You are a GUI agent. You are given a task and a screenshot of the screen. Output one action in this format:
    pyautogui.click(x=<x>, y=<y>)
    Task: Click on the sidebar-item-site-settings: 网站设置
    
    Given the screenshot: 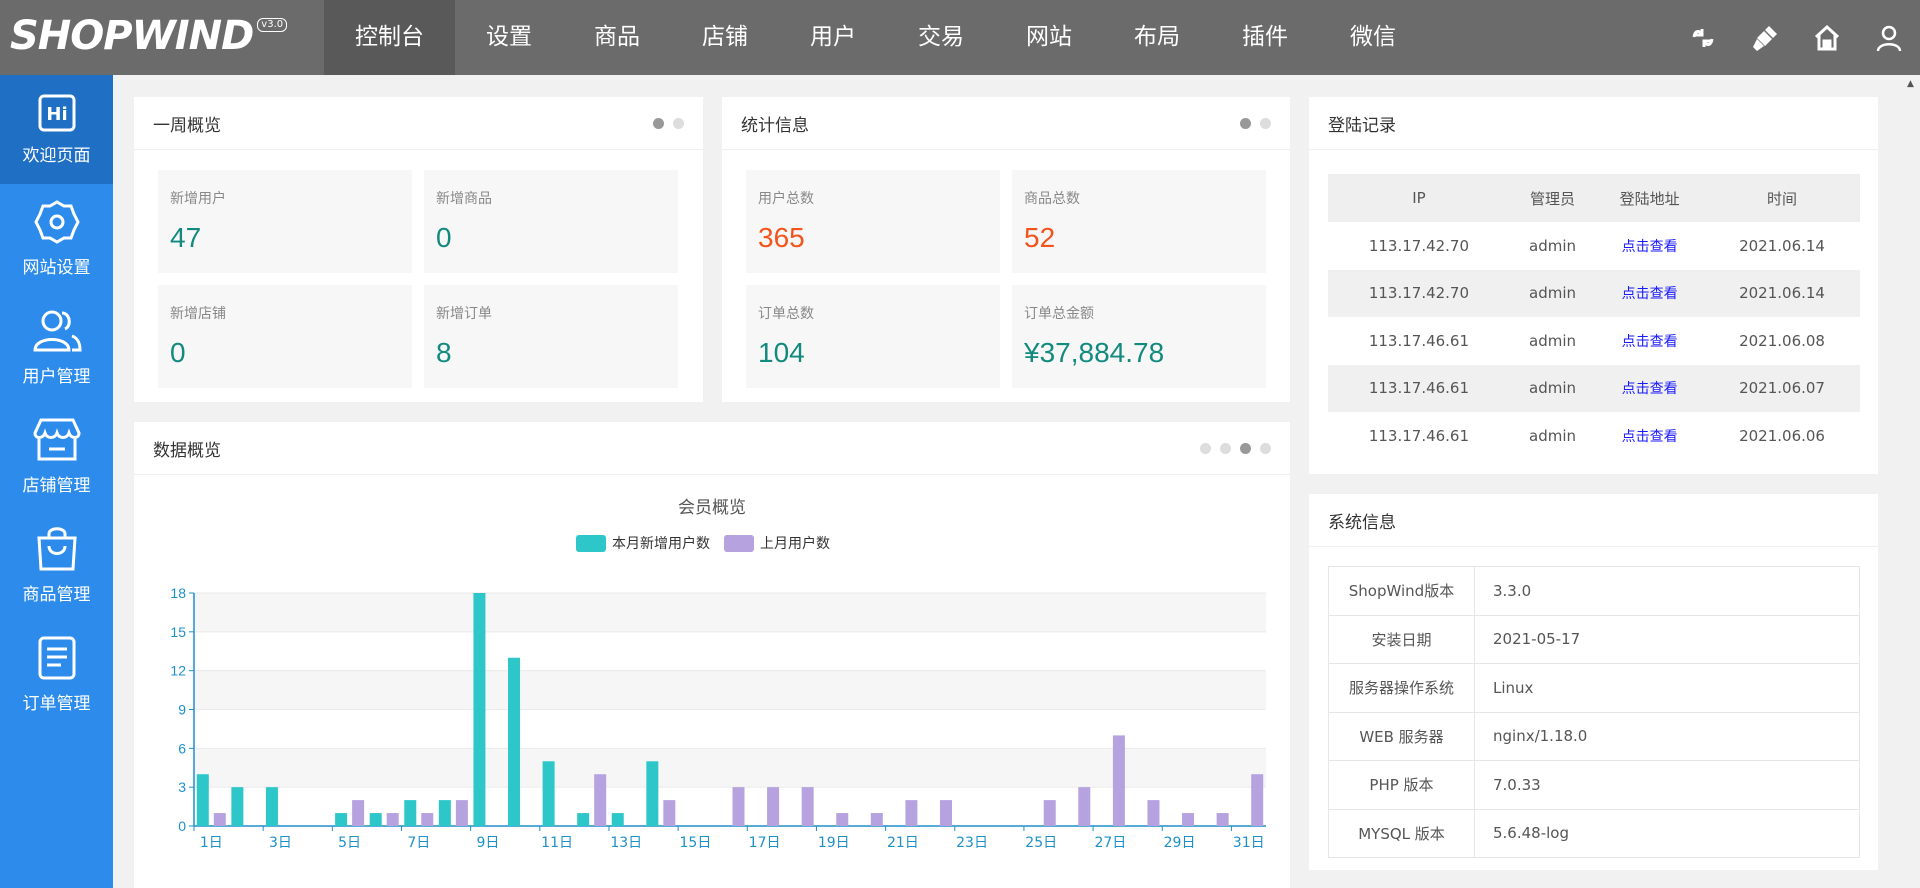 What is the action you would take?
    pyautogui.click(x=56, y=238)
    